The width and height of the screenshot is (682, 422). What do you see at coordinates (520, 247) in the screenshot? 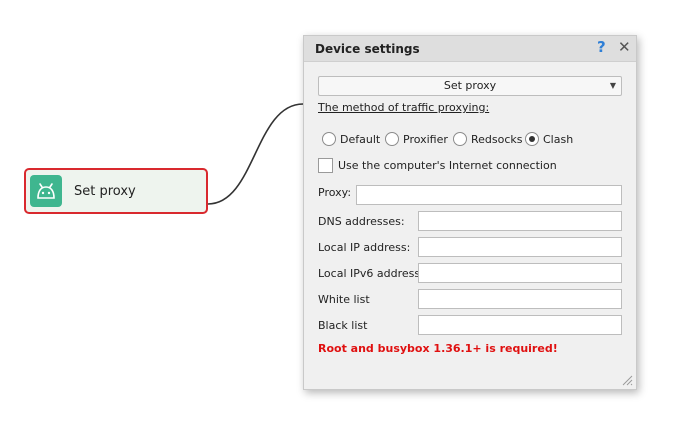
I see `local-ip-input` at bounding box center [520, 247].